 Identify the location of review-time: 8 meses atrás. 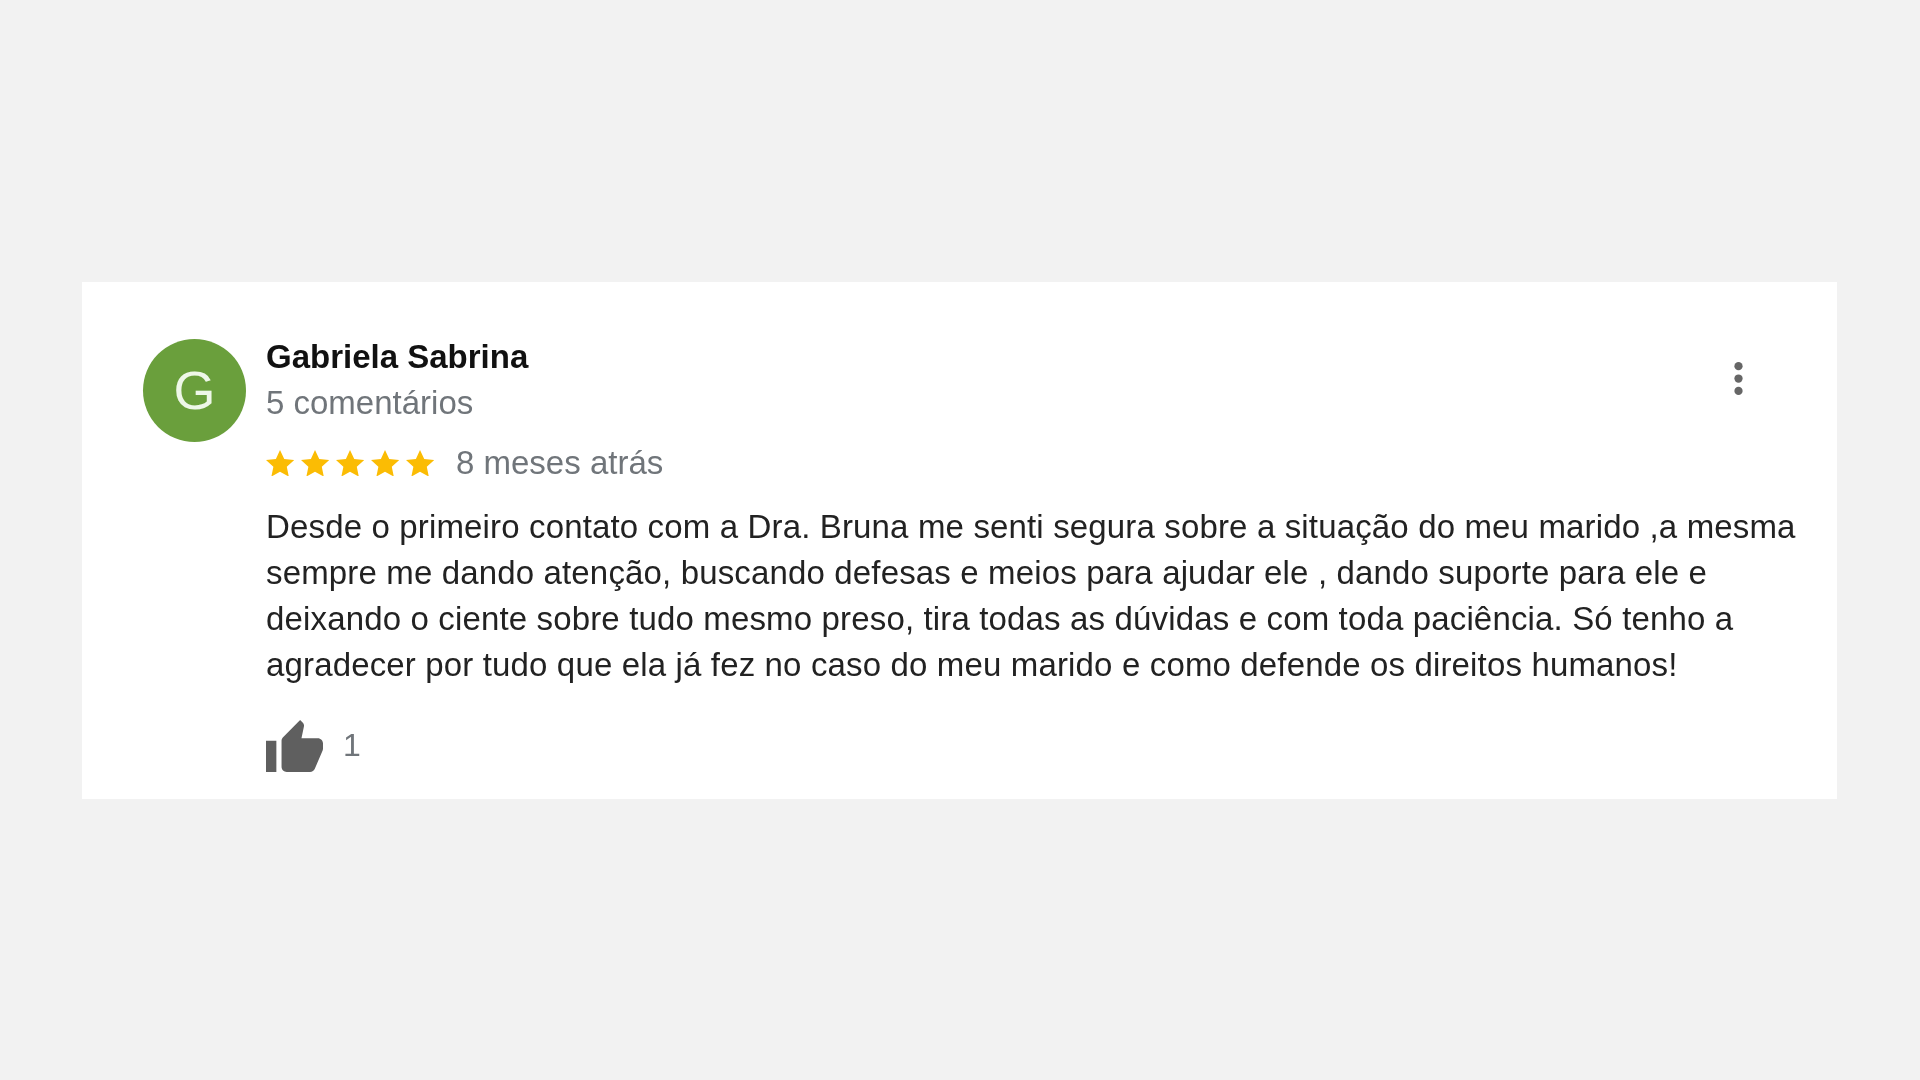
(560, 463).